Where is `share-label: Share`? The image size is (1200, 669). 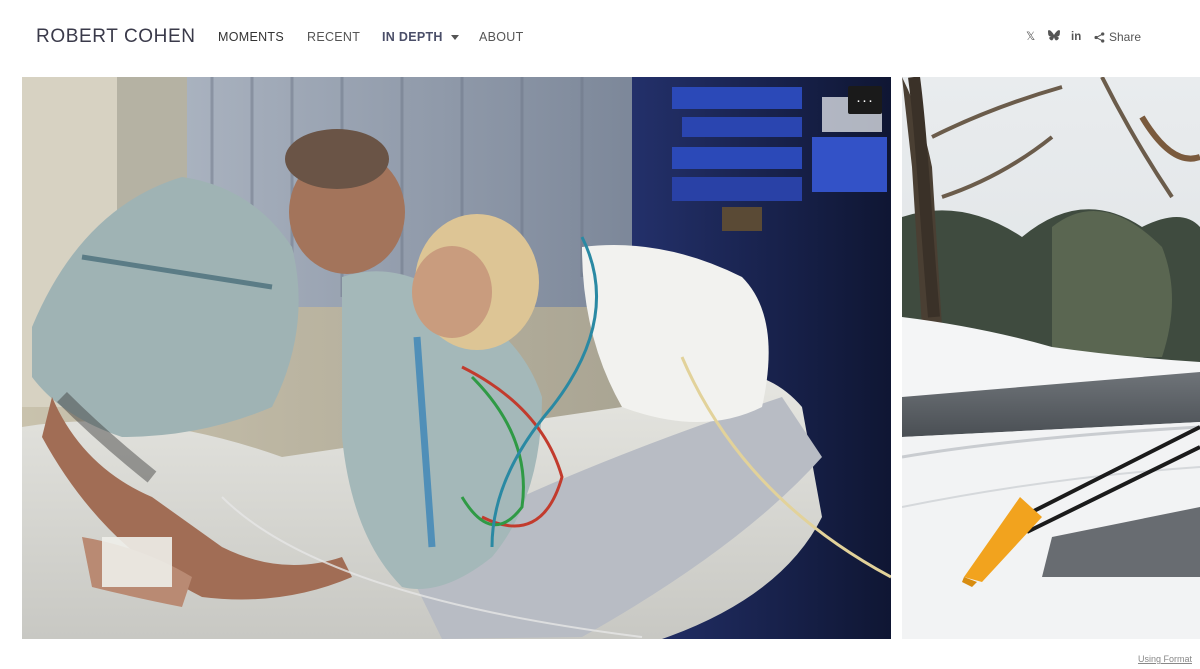 share-label: Share is located at coordinates (1125, 37).